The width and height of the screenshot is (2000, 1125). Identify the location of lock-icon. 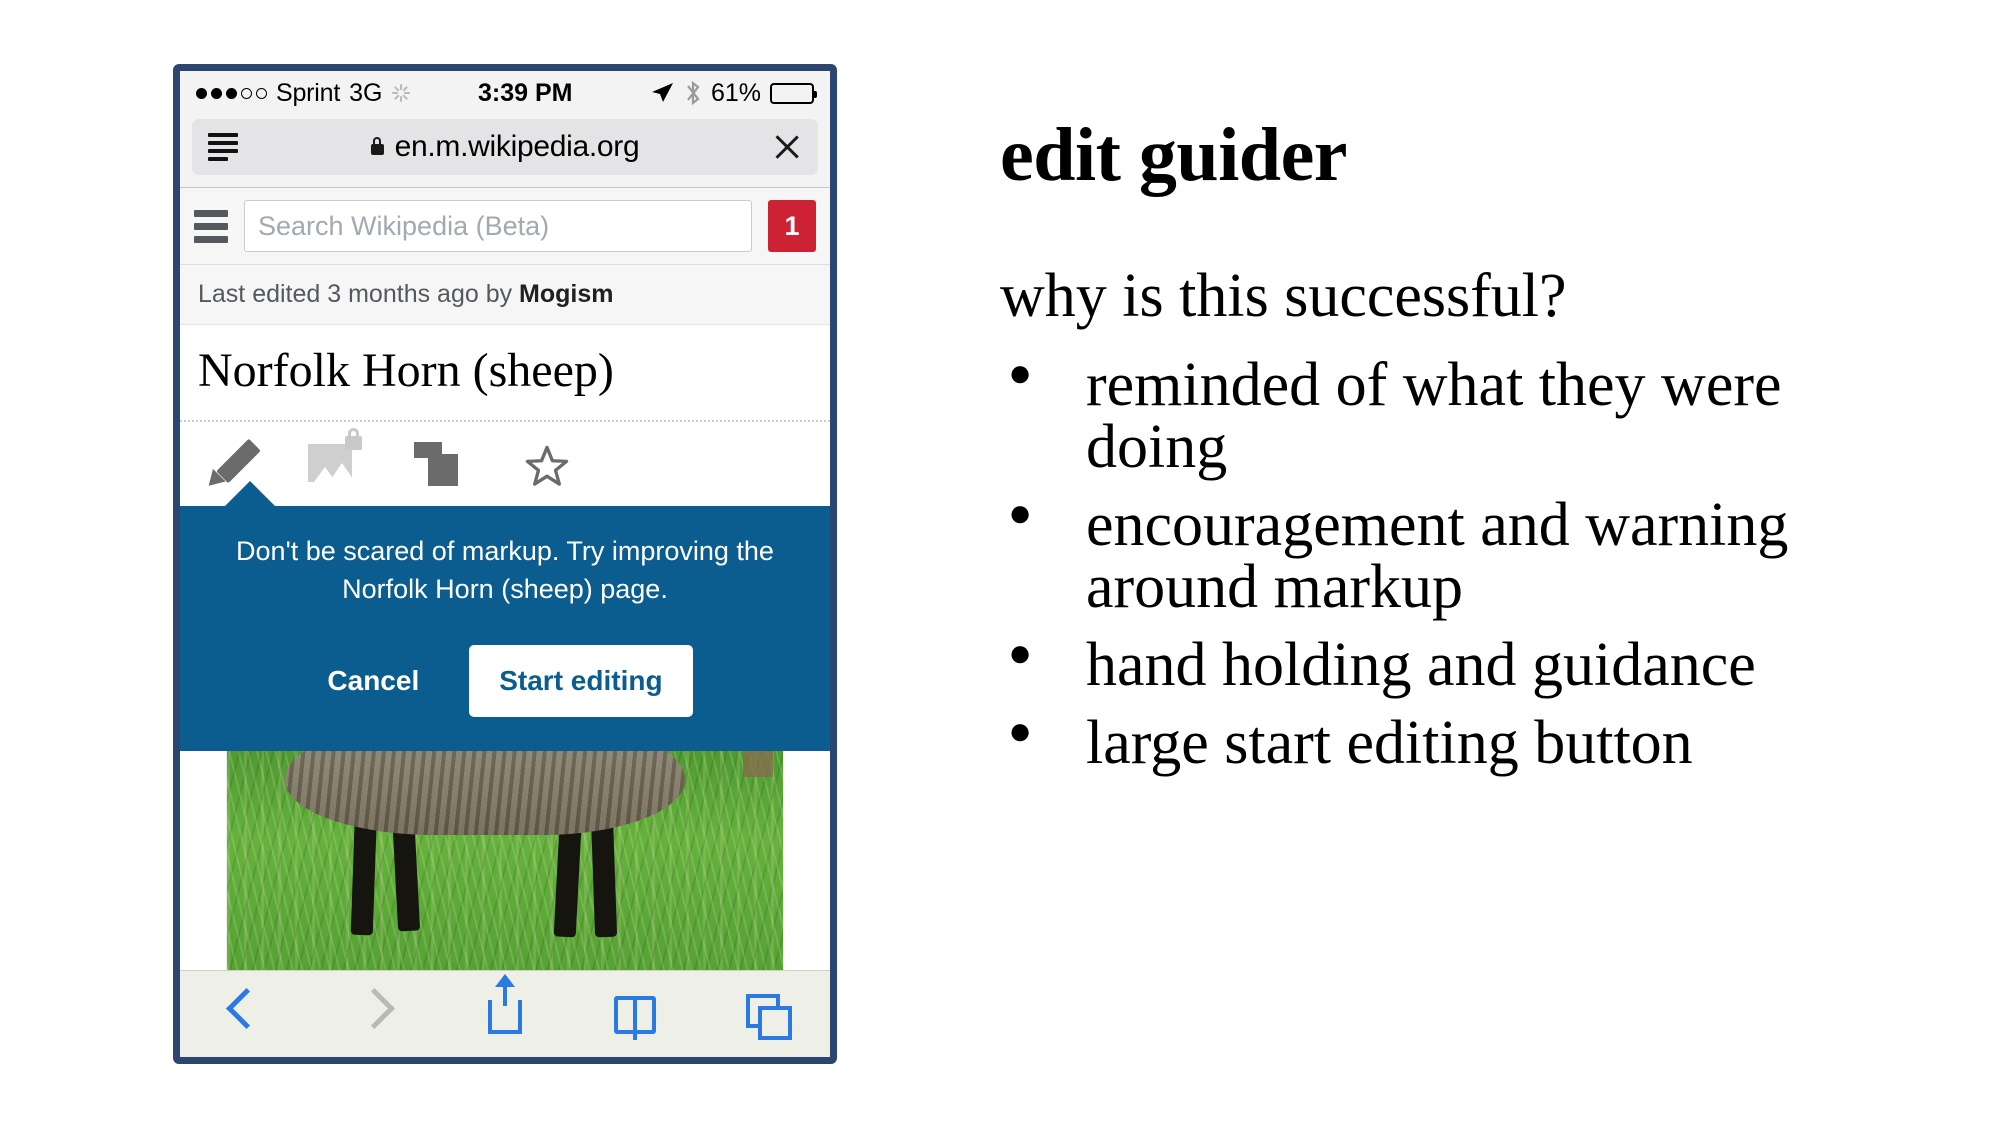
(377, 146).